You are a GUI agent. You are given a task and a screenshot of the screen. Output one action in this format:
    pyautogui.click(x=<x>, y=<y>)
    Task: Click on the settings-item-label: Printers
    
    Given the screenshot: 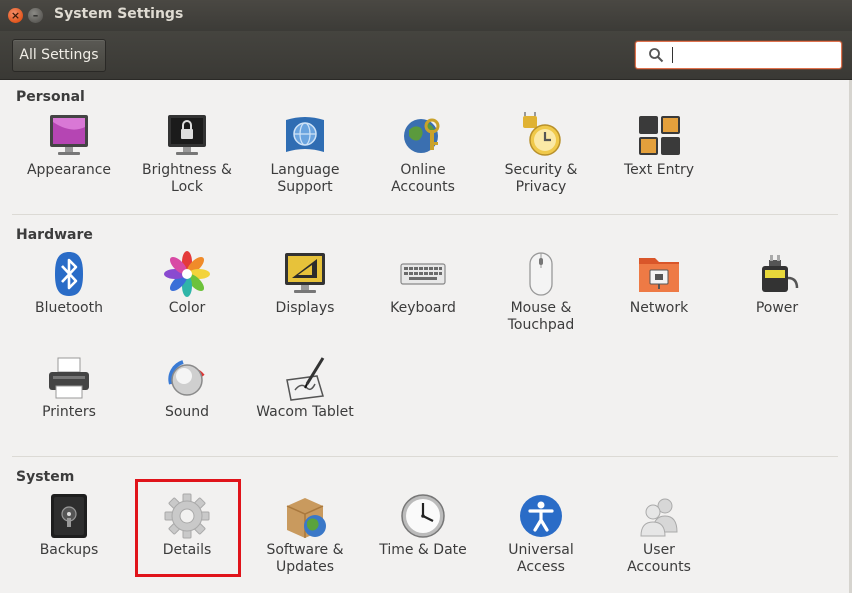 What is the action you would take?
    pyautogui.click(x=69, y=412)
    